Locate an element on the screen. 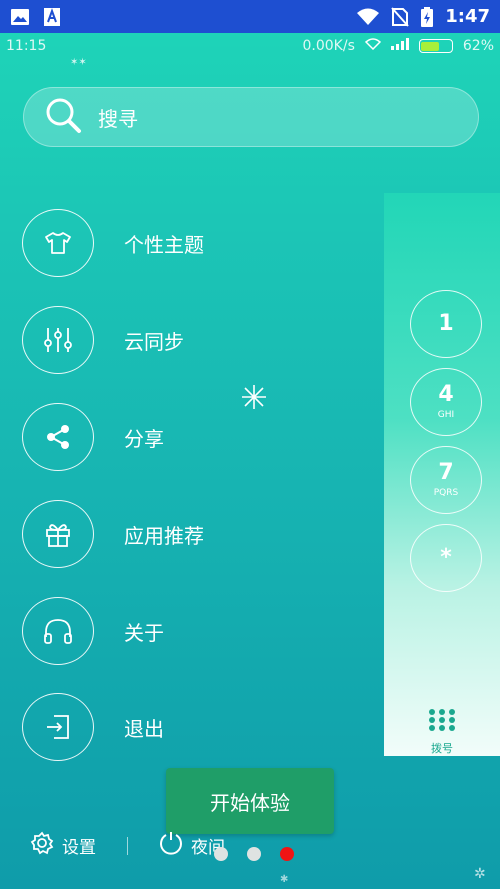  menu-item-share: 分享 is located at coordinates (93, 437).